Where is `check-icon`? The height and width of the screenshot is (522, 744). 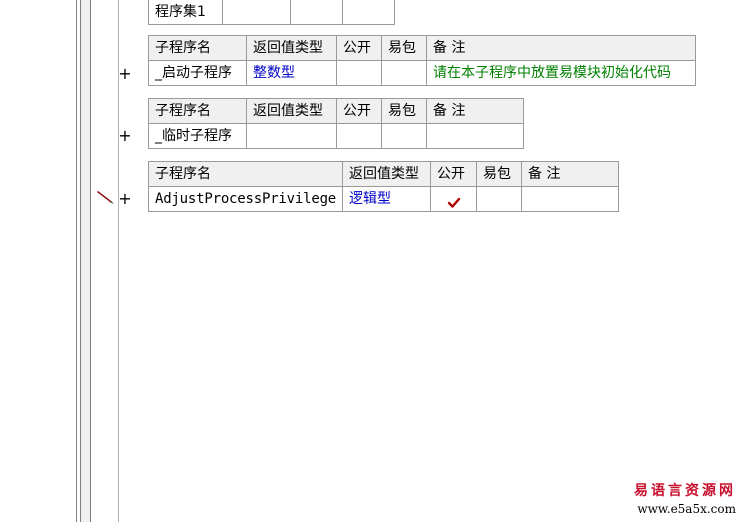 check-icon is located at coordinates (454, 200).